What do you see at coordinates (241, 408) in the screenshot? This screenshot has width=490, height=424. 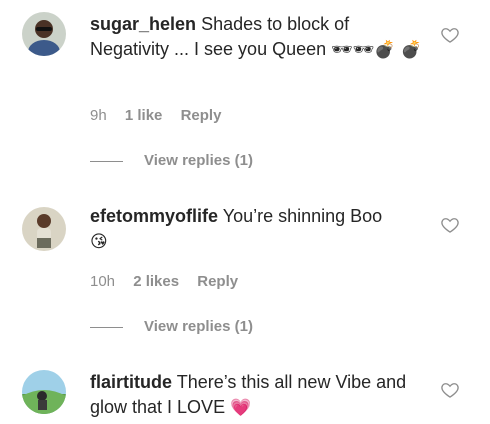 I see `emoji: 💗` at bounding box center [241, 408].